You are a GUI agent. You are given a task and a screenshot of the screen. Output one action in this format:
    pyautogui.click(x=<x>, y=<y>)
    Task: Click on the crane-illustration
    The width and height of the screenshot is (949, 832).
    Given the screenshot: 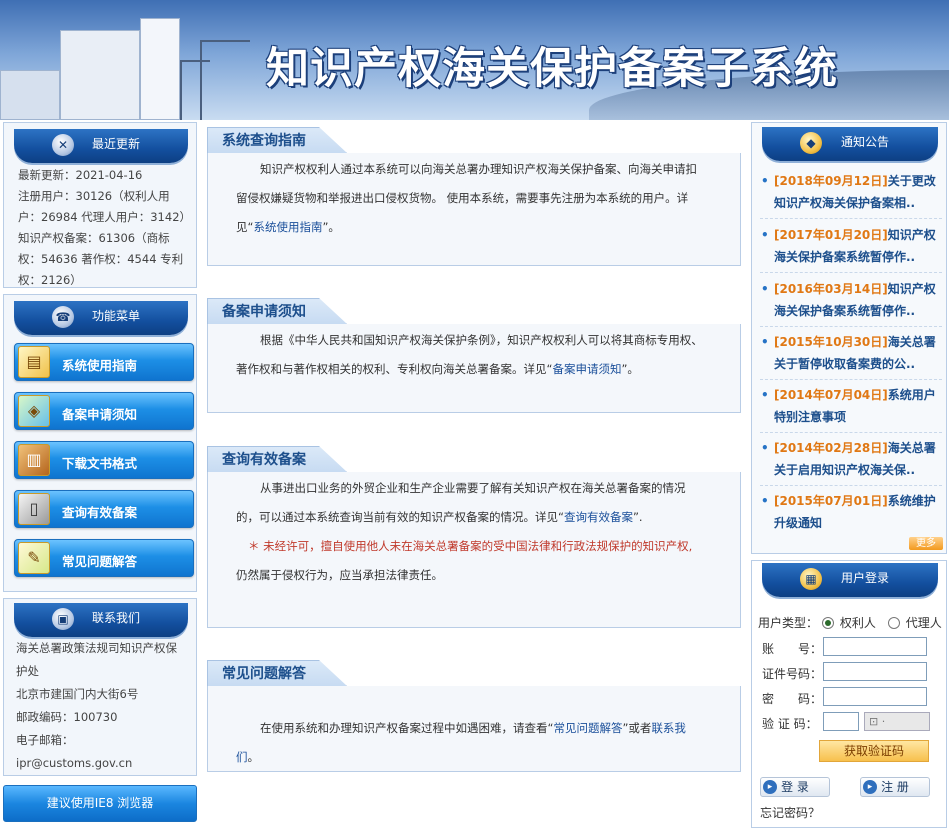 What is the action you would take?
    pyautogui.click(x=195, y=90)
    